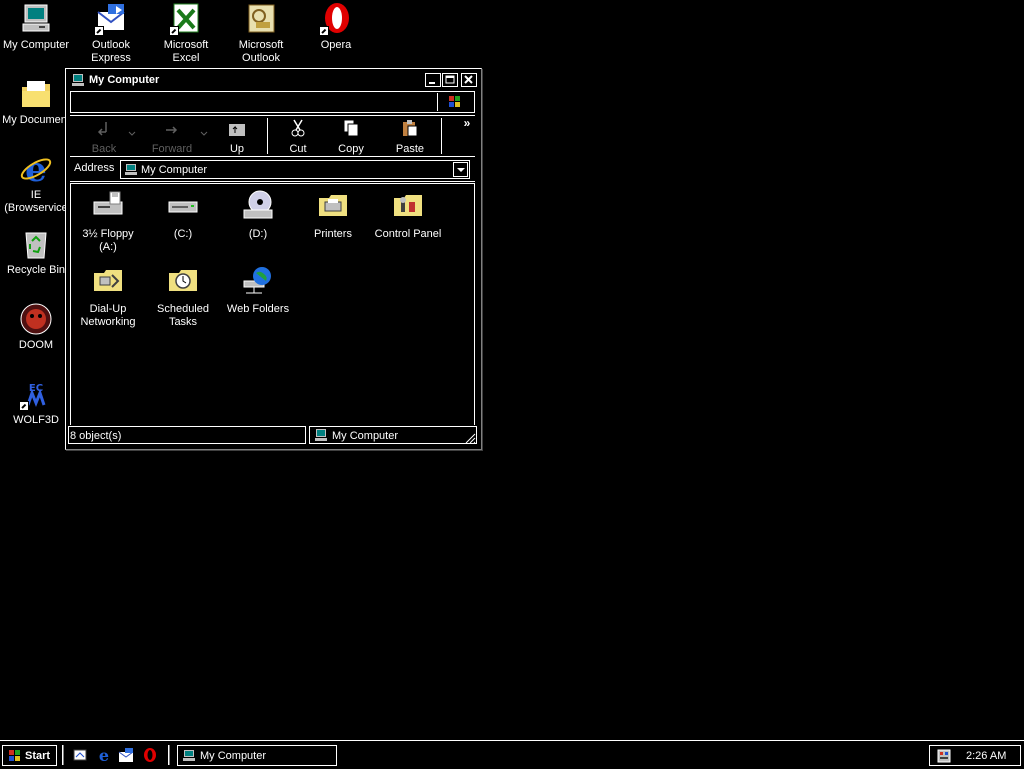  I want to click on desktop-icon-label: Microsoft Outlook, so click(261, 51).